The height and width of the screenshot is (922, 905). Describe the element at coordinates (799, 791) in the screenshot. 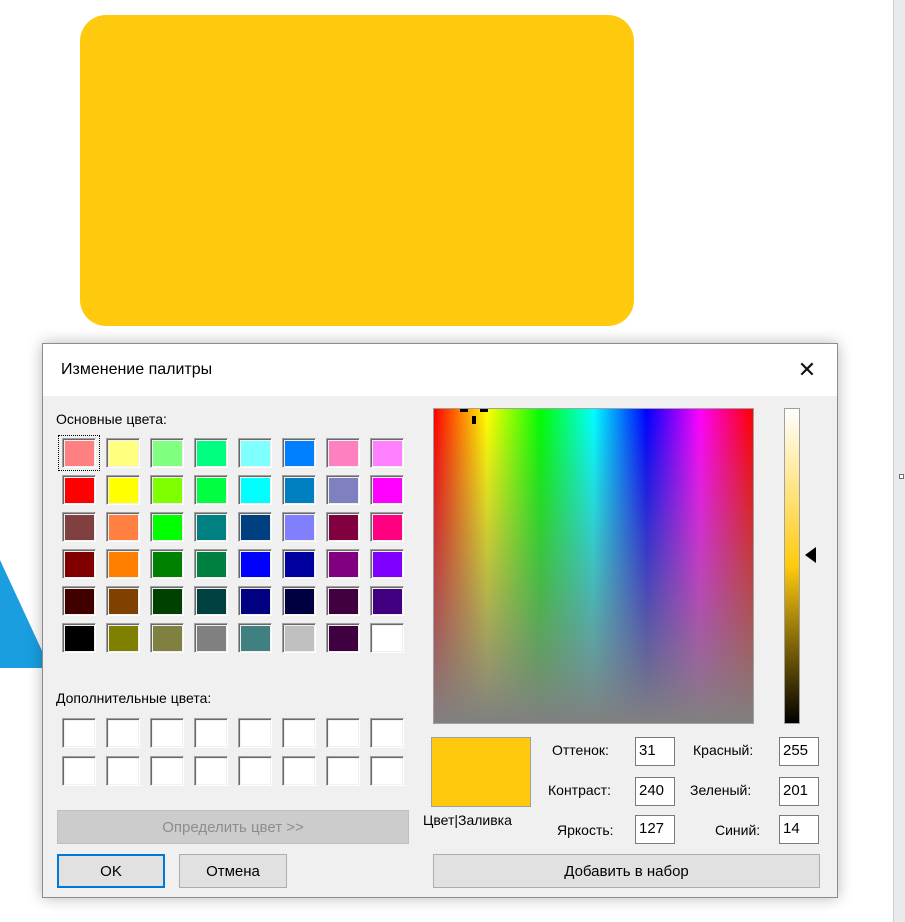

I see `green-input: 201` at that location.